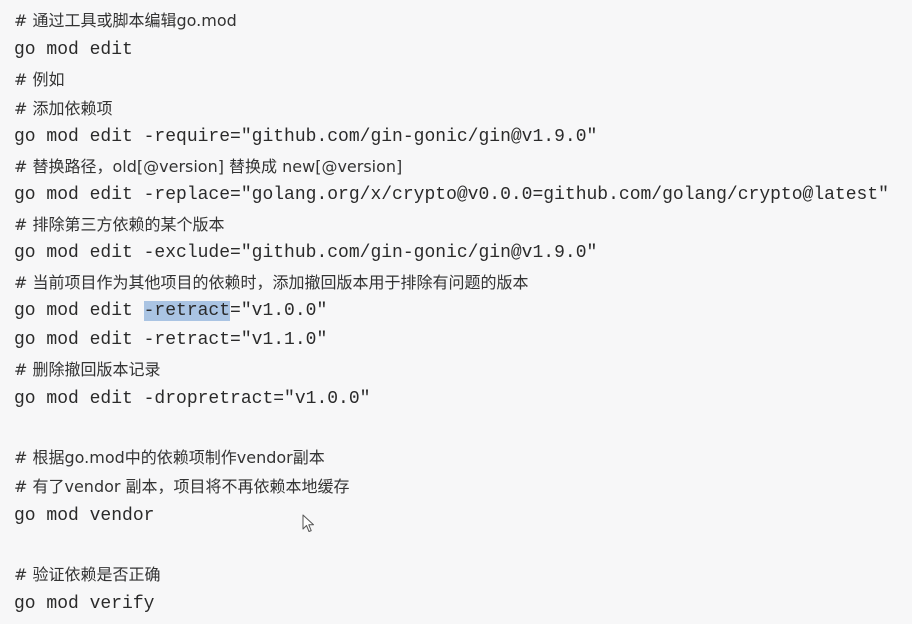 The image size is (912, 624). What do you see at coordinates (271, 282) in the screenshot?
I see `code-line: # 当前项目作为其他项目的依赖时，添加撤回版本用于排除有问题的版本` at bounding box center [271, 282].